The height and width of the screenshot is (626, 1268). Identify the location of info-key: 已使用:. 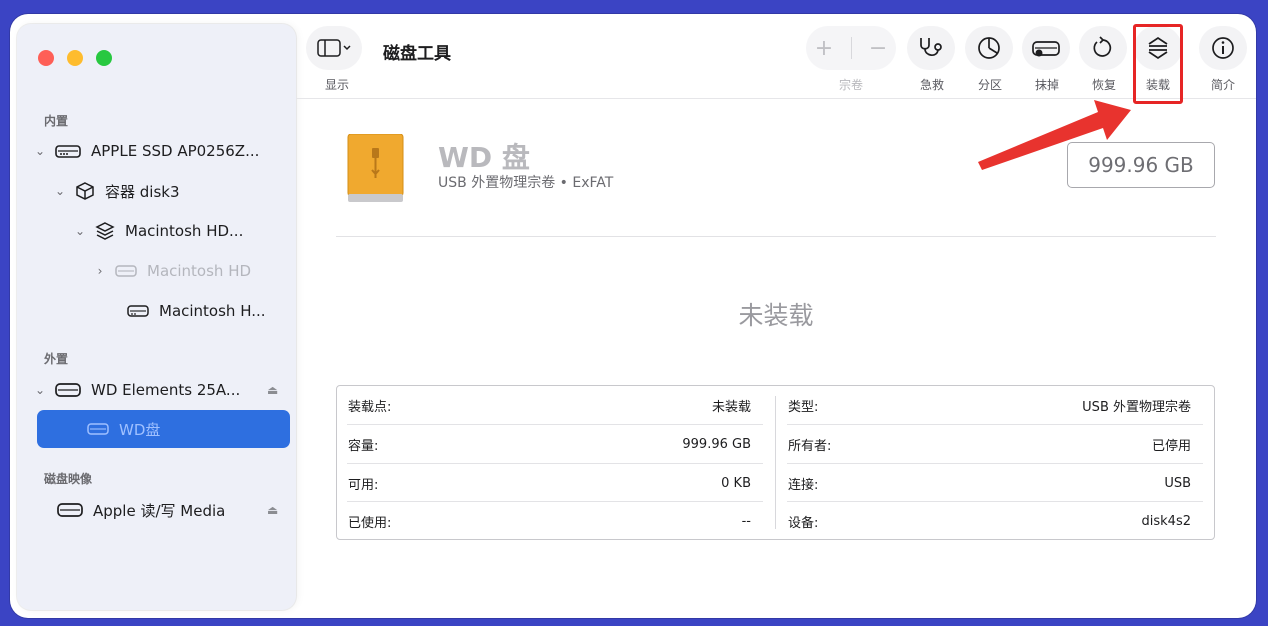
(370, 523).